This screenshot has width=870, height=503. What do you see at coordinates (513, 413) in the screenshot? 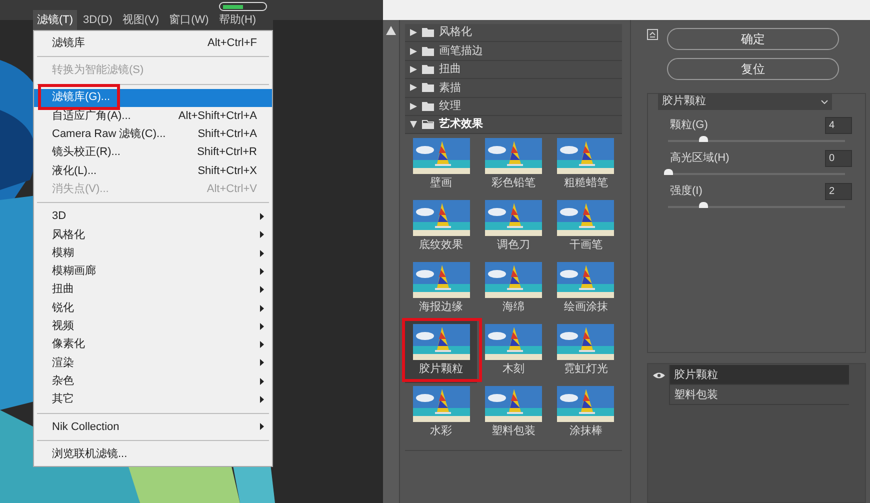
I see `filter-thumbnail: 塑料包装` at bounding box center [513, 413].